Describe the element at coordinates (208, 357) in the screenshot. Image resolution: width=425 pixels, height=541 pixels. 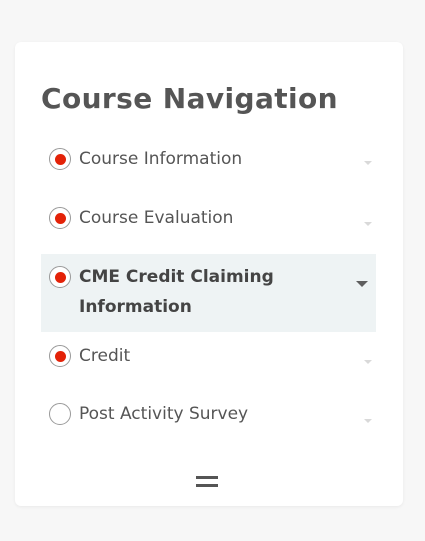
I see `nav-item-credit: Credit` at that location.